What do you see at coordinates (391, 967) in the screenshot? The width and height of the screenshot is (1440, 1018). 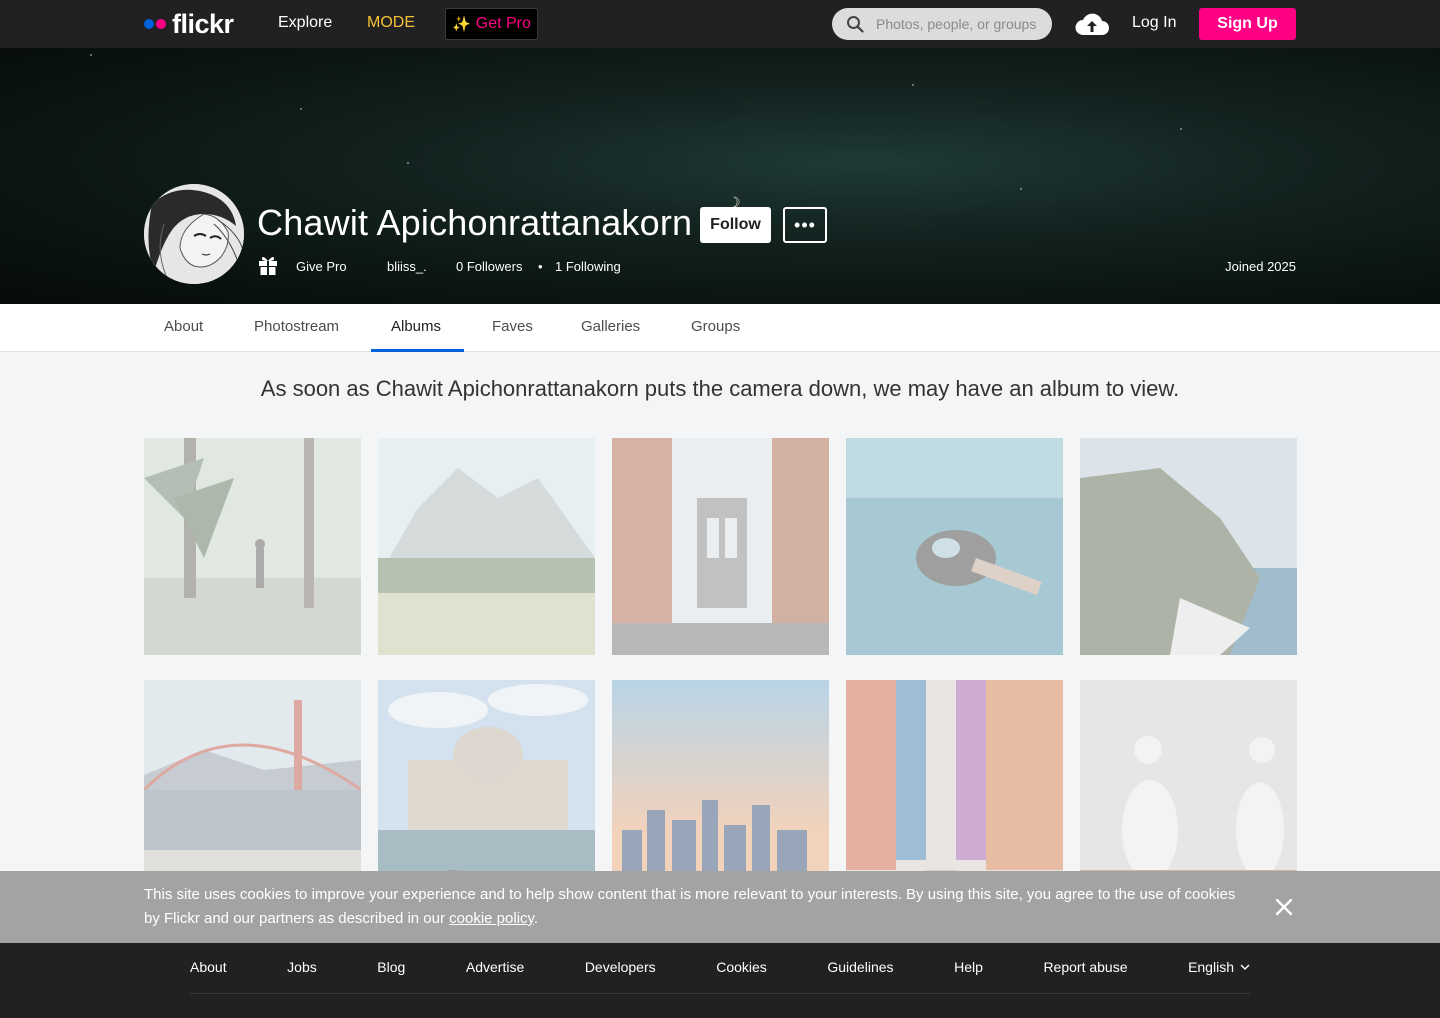 I see `footer-link-blog: Blog` at bounding box center [391, 967].